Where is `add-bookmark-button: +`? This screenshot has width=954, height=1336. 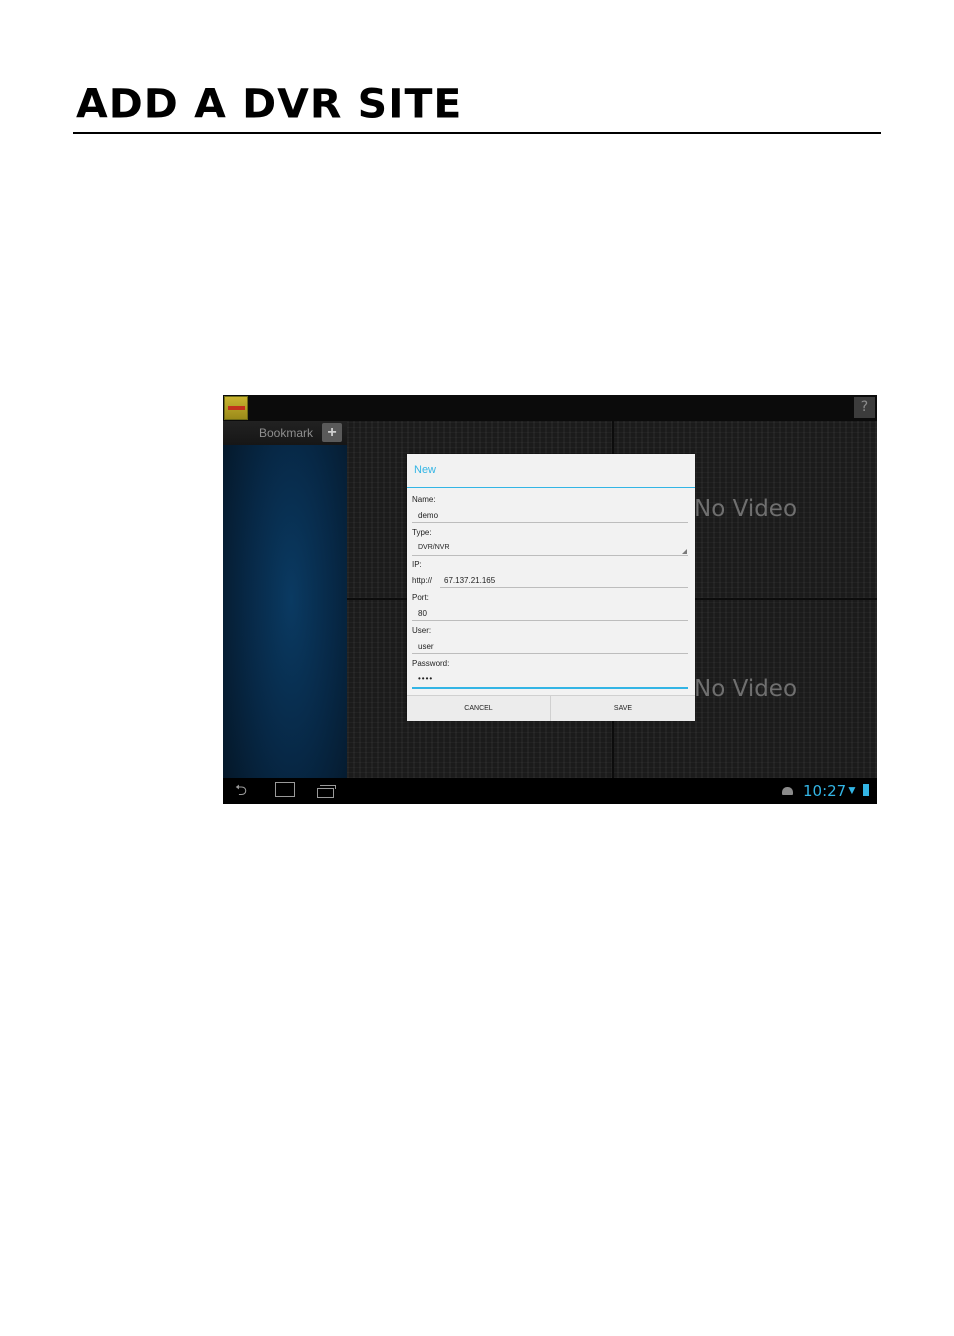
add-bookmark-button: + is located at coordinates (332, 432).